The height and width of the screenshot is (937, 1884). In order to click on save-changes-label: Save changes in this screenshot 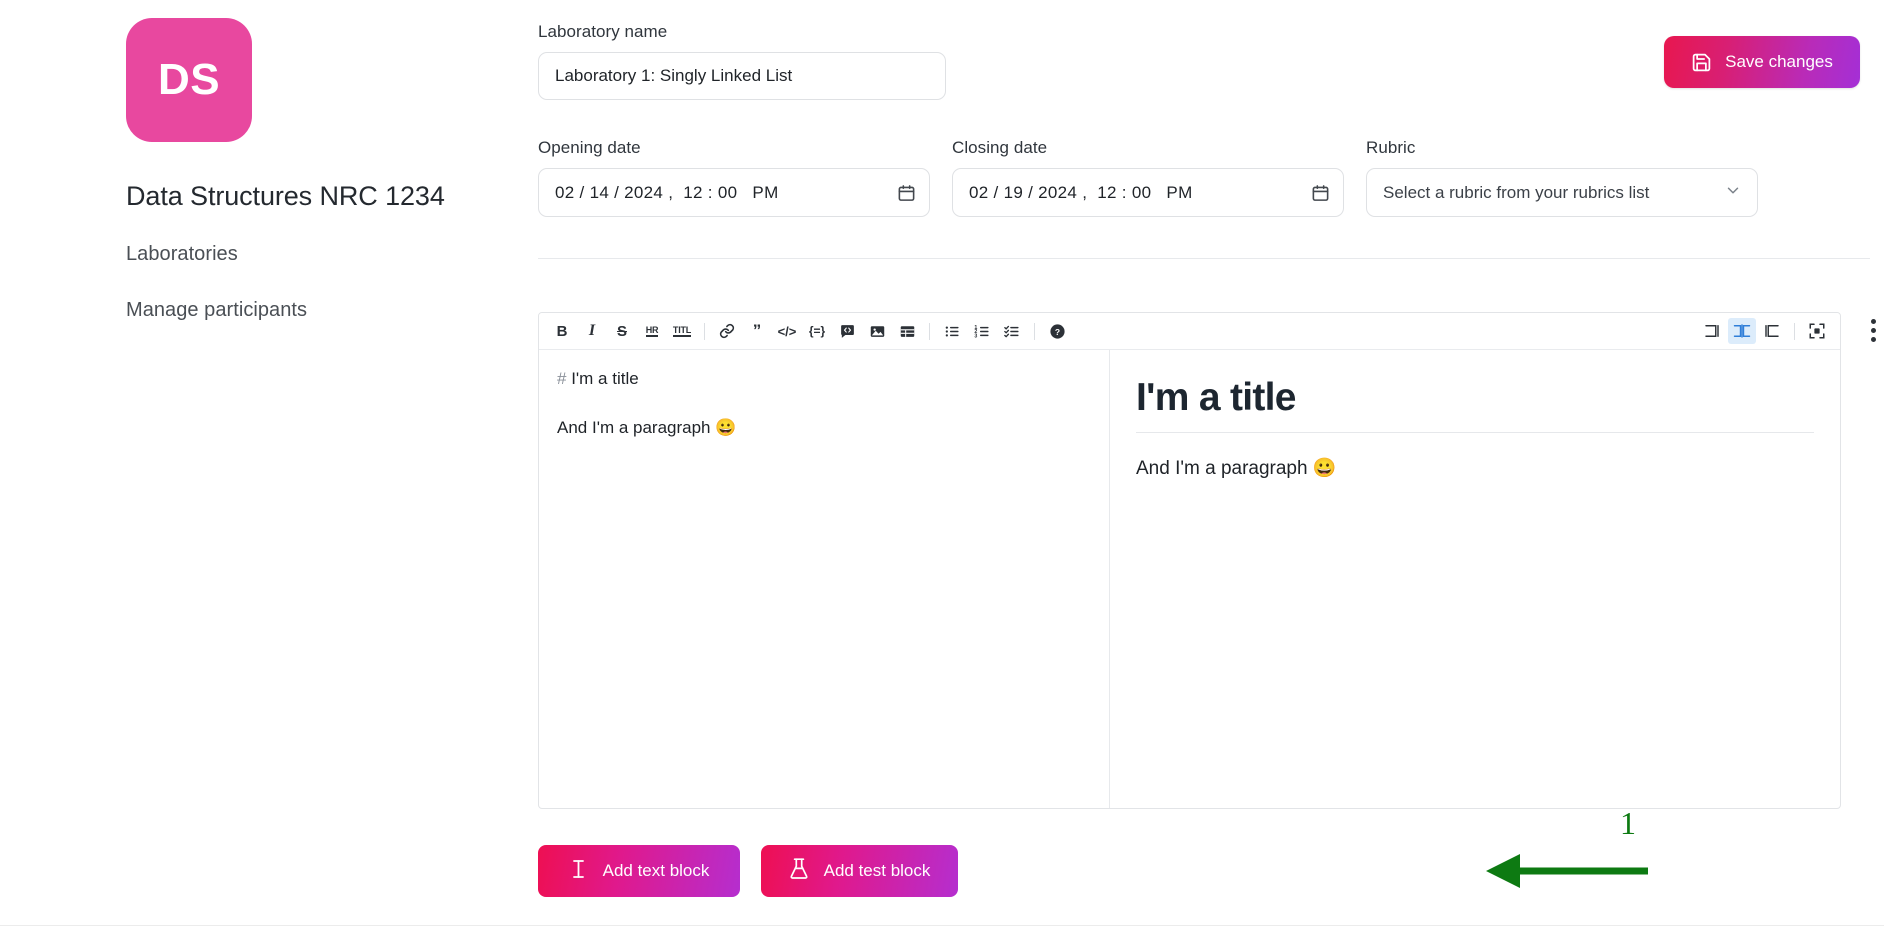, I will do `click(1779, 61)`.